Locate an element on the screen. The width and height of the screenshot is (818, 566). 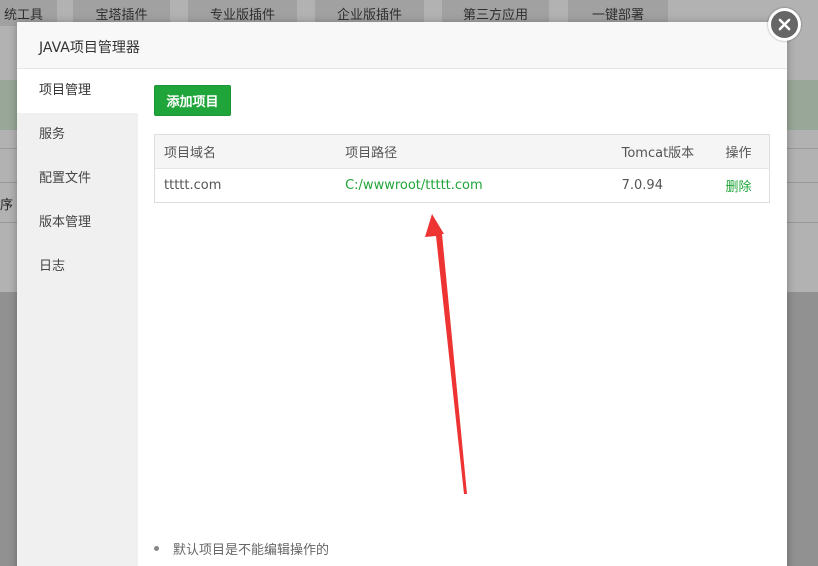
sidebar-item-service: 服务 is located at coordinates (77, 135).